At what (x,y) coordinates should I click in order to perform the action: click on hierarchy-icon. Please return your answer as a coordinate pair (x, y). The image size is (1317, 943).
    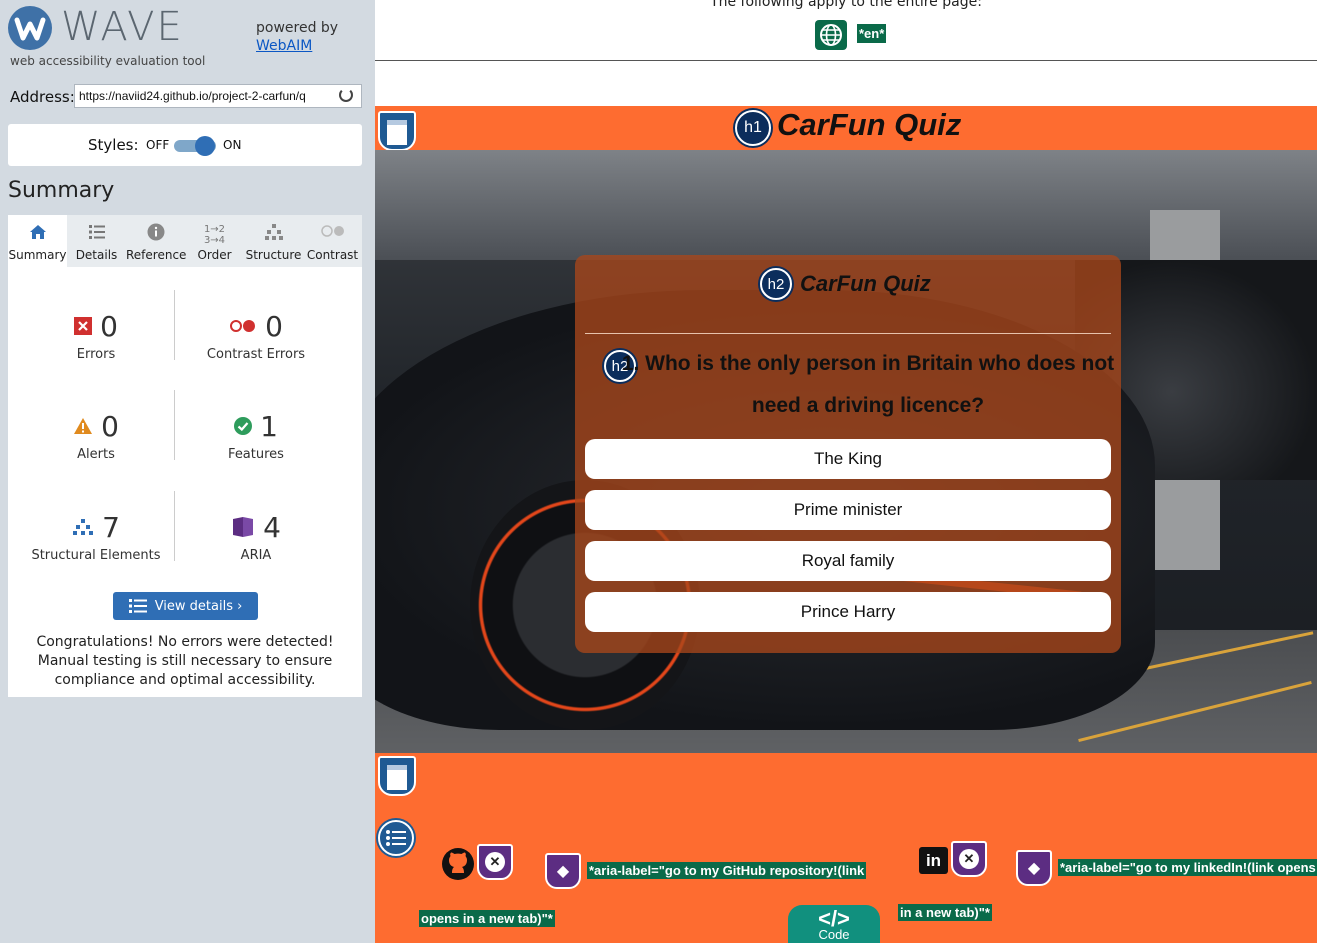
    Looking at the image, I should click on (273, 235).